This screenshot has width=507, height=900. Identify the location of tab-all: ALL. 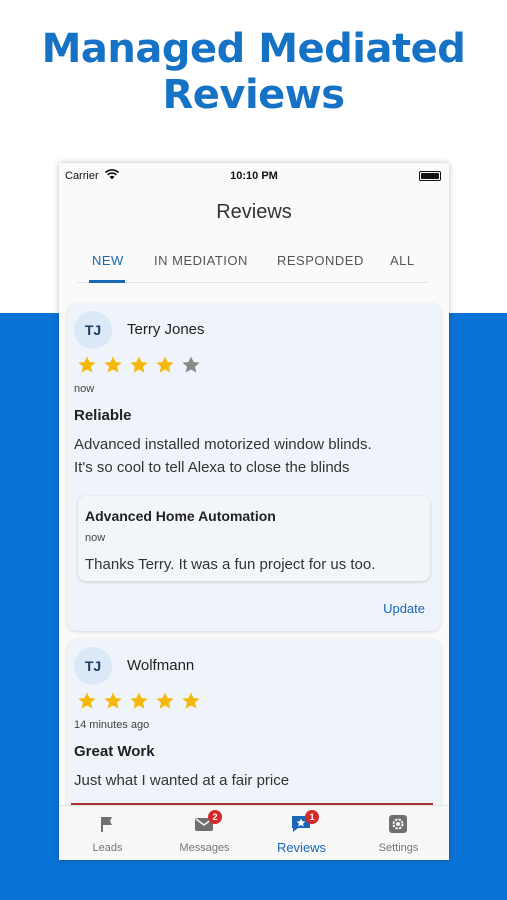
(402, 260).